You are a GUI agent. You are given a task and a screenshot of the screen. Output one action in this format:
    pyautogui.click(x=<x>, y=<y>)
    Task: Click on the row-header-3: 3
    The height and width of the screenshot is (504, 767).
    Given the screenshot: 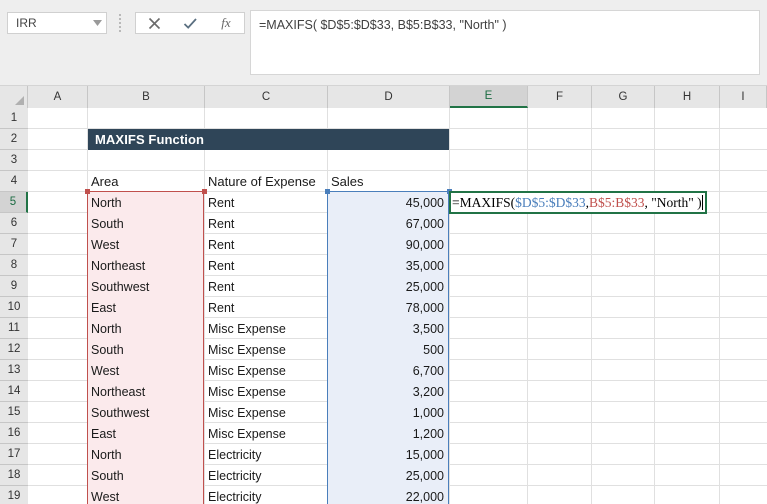 What is the action you would take?
    pyautogui.click(x=14, y=160)
    